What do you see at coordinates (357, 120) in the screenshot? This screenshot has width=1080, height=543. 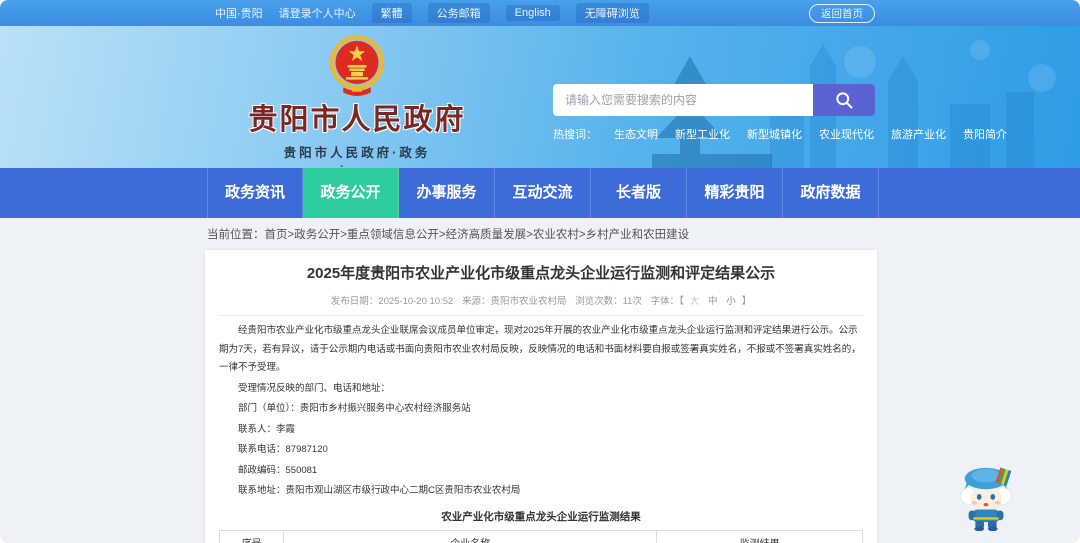 I see `site-title: 贵阳市人民政府` at bounding box center [357, 120].